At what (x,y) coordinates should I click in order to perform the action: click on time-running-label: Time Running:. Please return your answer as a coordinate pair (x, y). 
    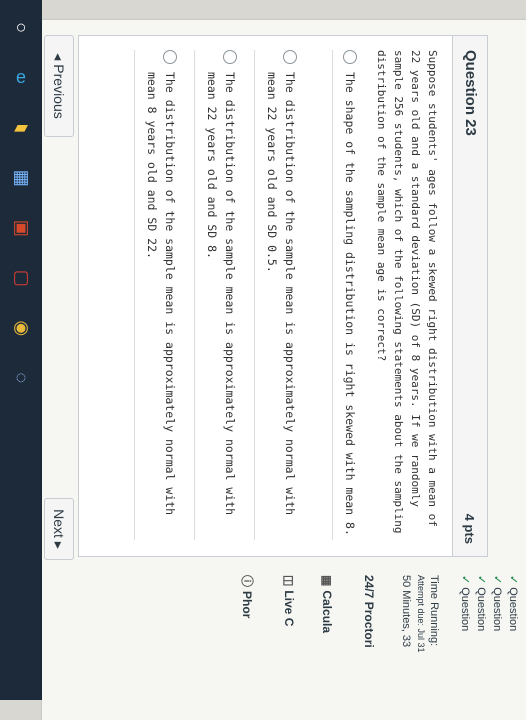
    Looking at the image, I should click on (434, 611).